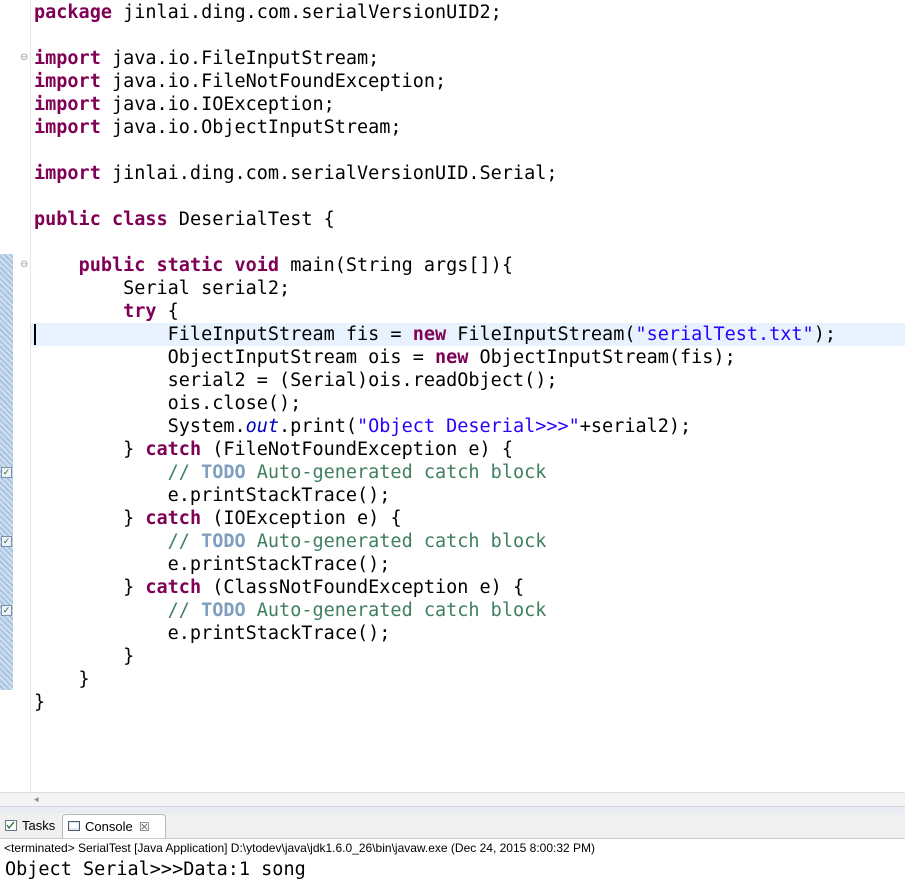 This screenshot has width=905, height=891. What do you see at coordinates (36, 800) in the screenshot?
I see `scroll-left-arrow-icon: ◂` at bounding box center [36, 800].